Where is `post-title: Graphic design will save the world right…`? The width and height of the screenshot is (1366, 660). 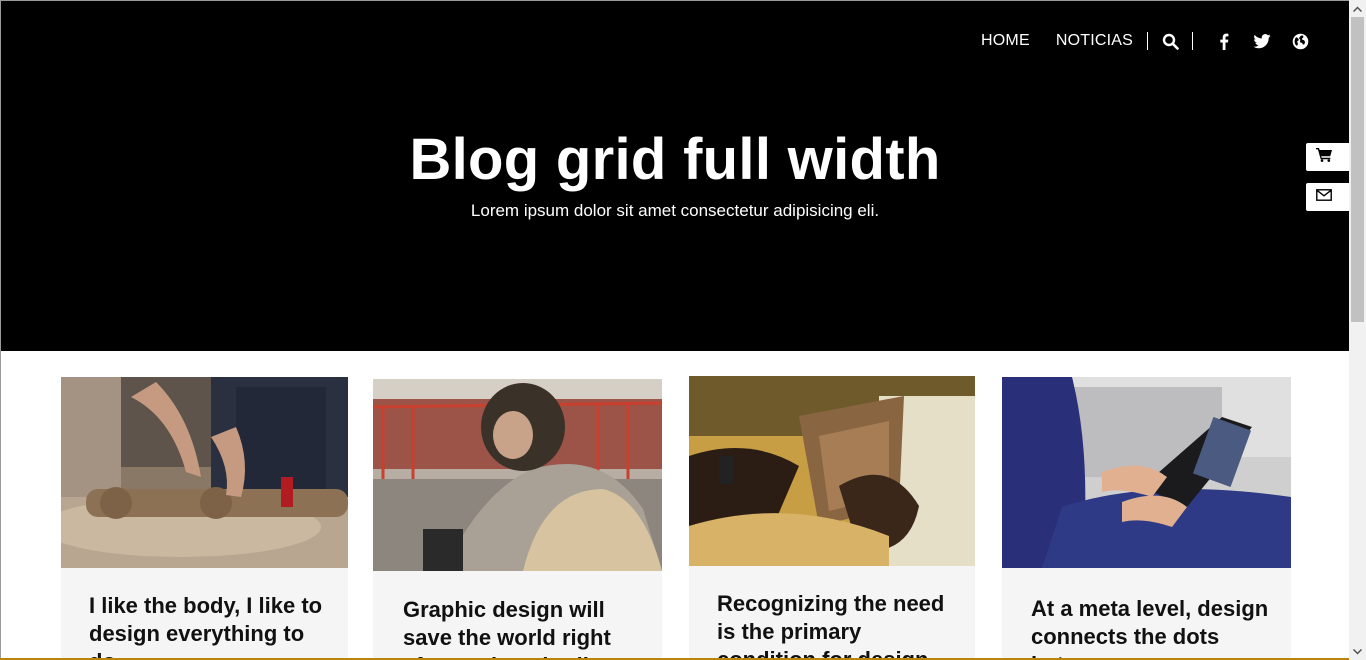 post-title: Graphic design will save the world right… is located at coordinates (523, 628).